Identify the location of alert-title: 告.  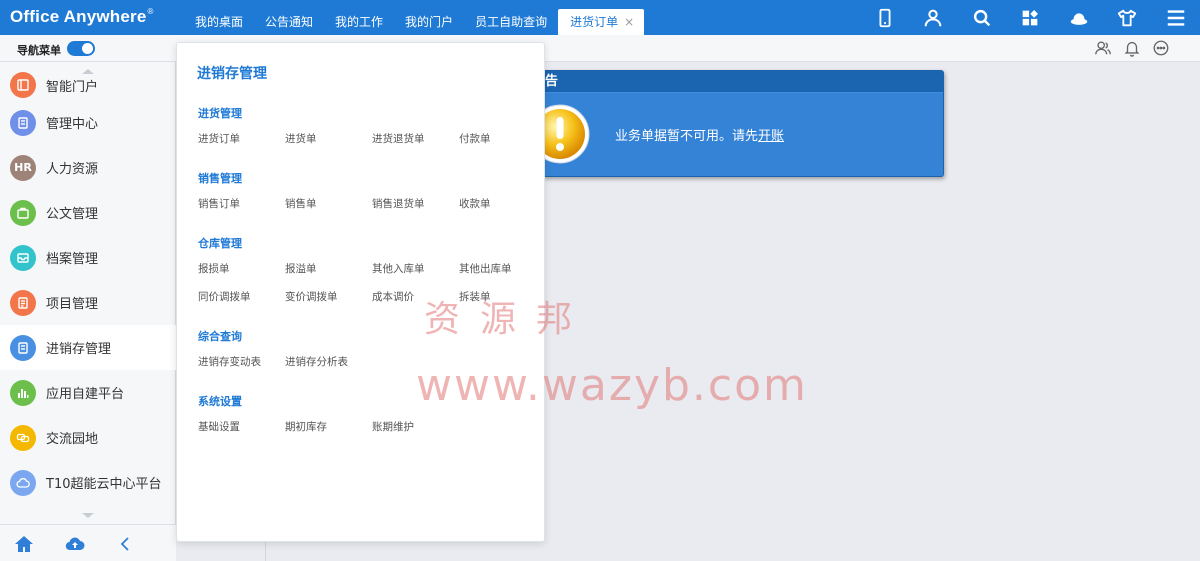
(743, 82).